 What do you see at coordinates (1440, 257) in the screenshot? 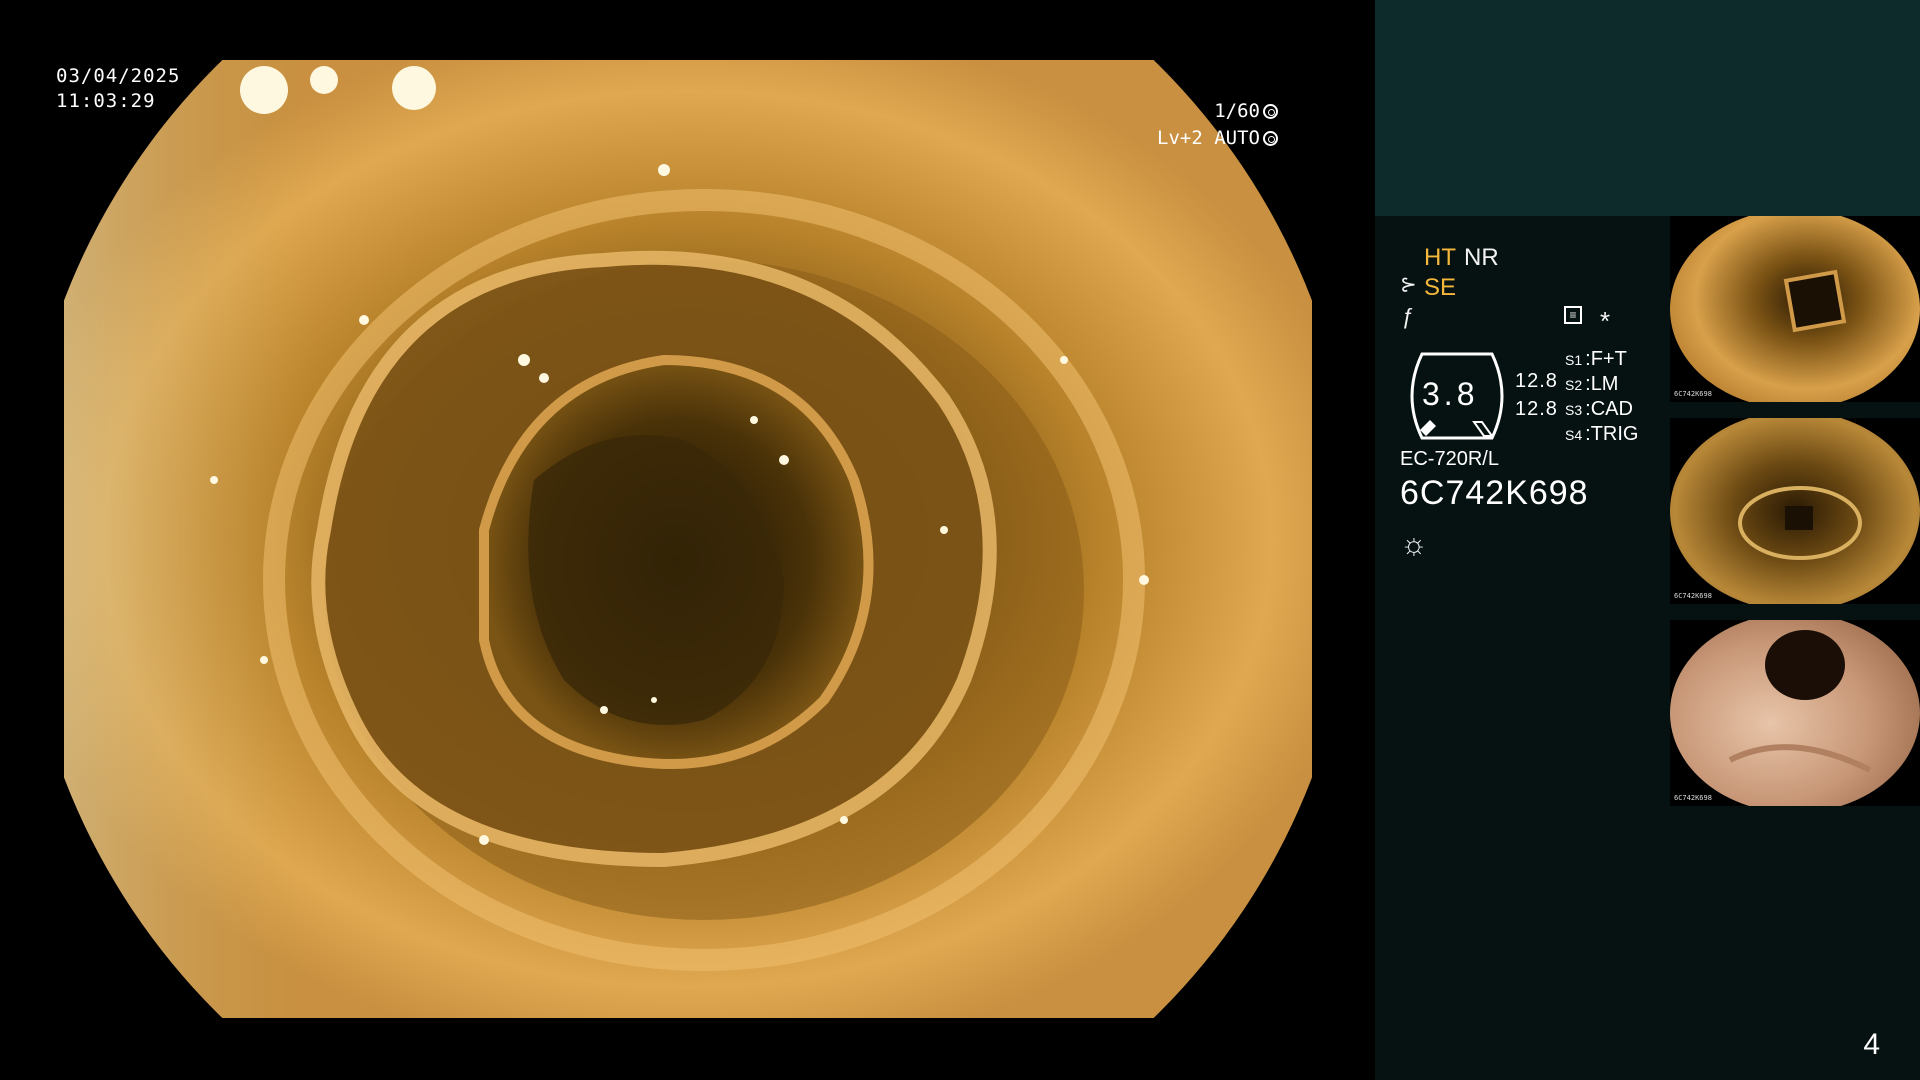
I see `ht-indicator: HT` at bounding box center [1440, 257].